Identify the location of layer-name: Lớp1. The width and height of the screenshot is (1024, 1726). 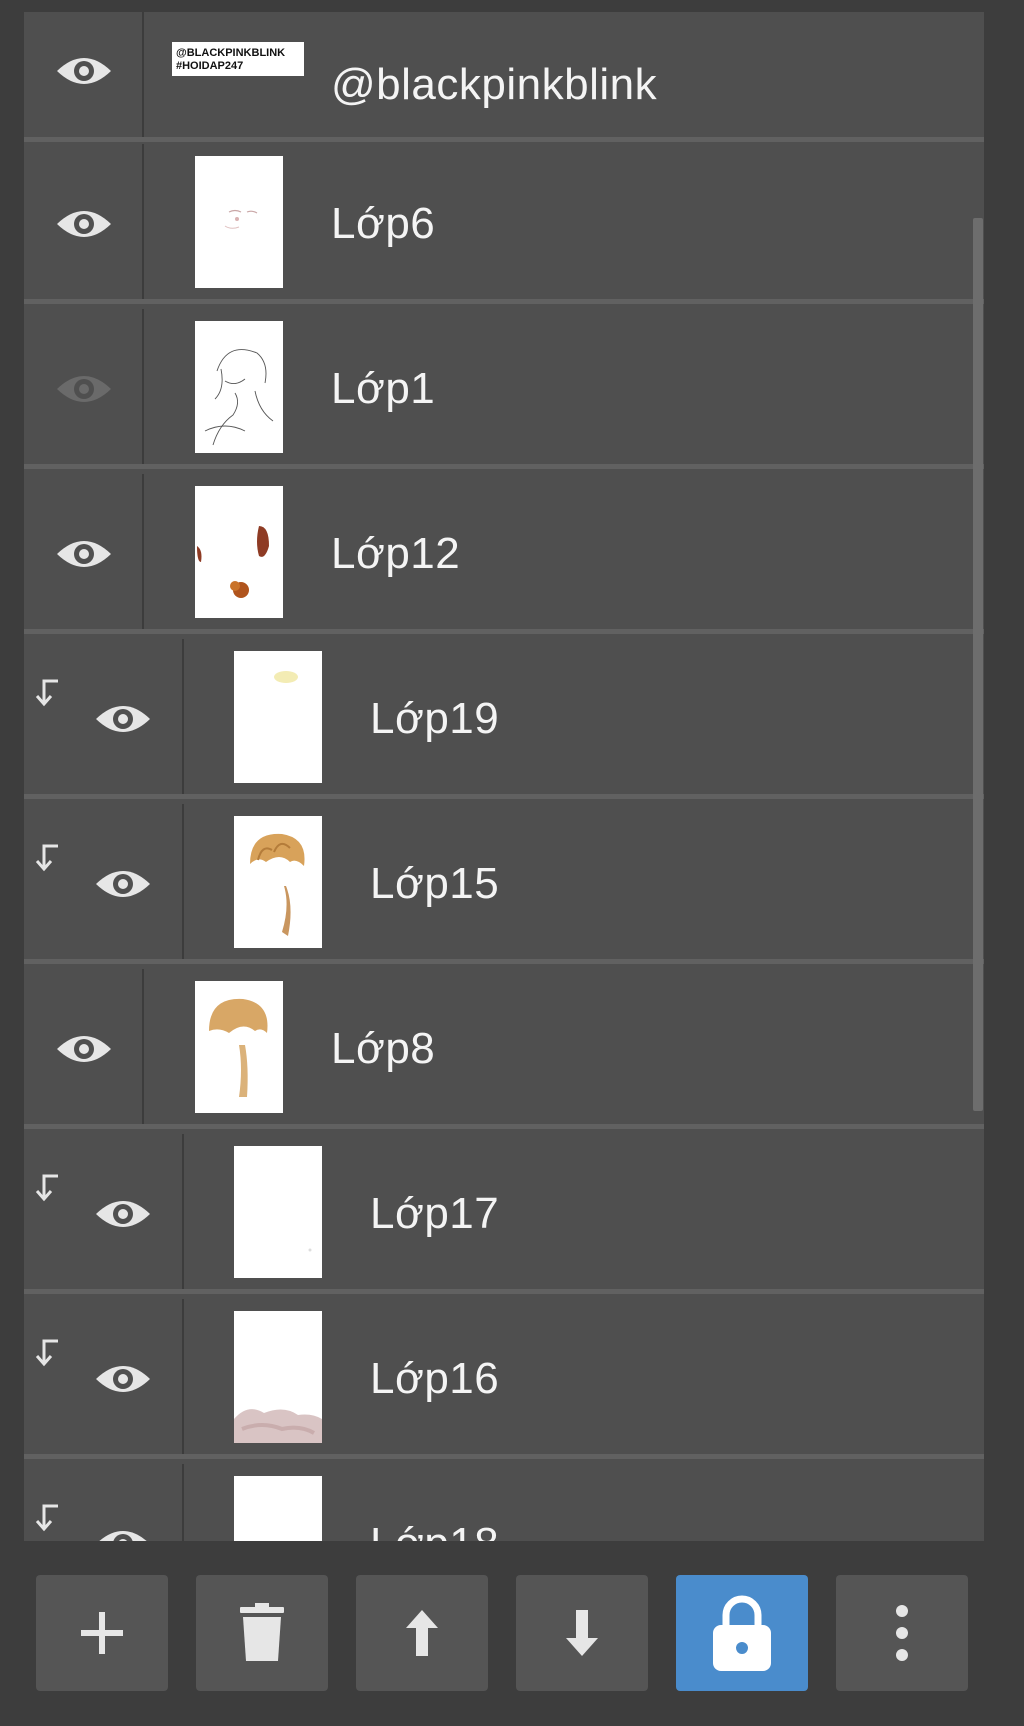
(383, 388).